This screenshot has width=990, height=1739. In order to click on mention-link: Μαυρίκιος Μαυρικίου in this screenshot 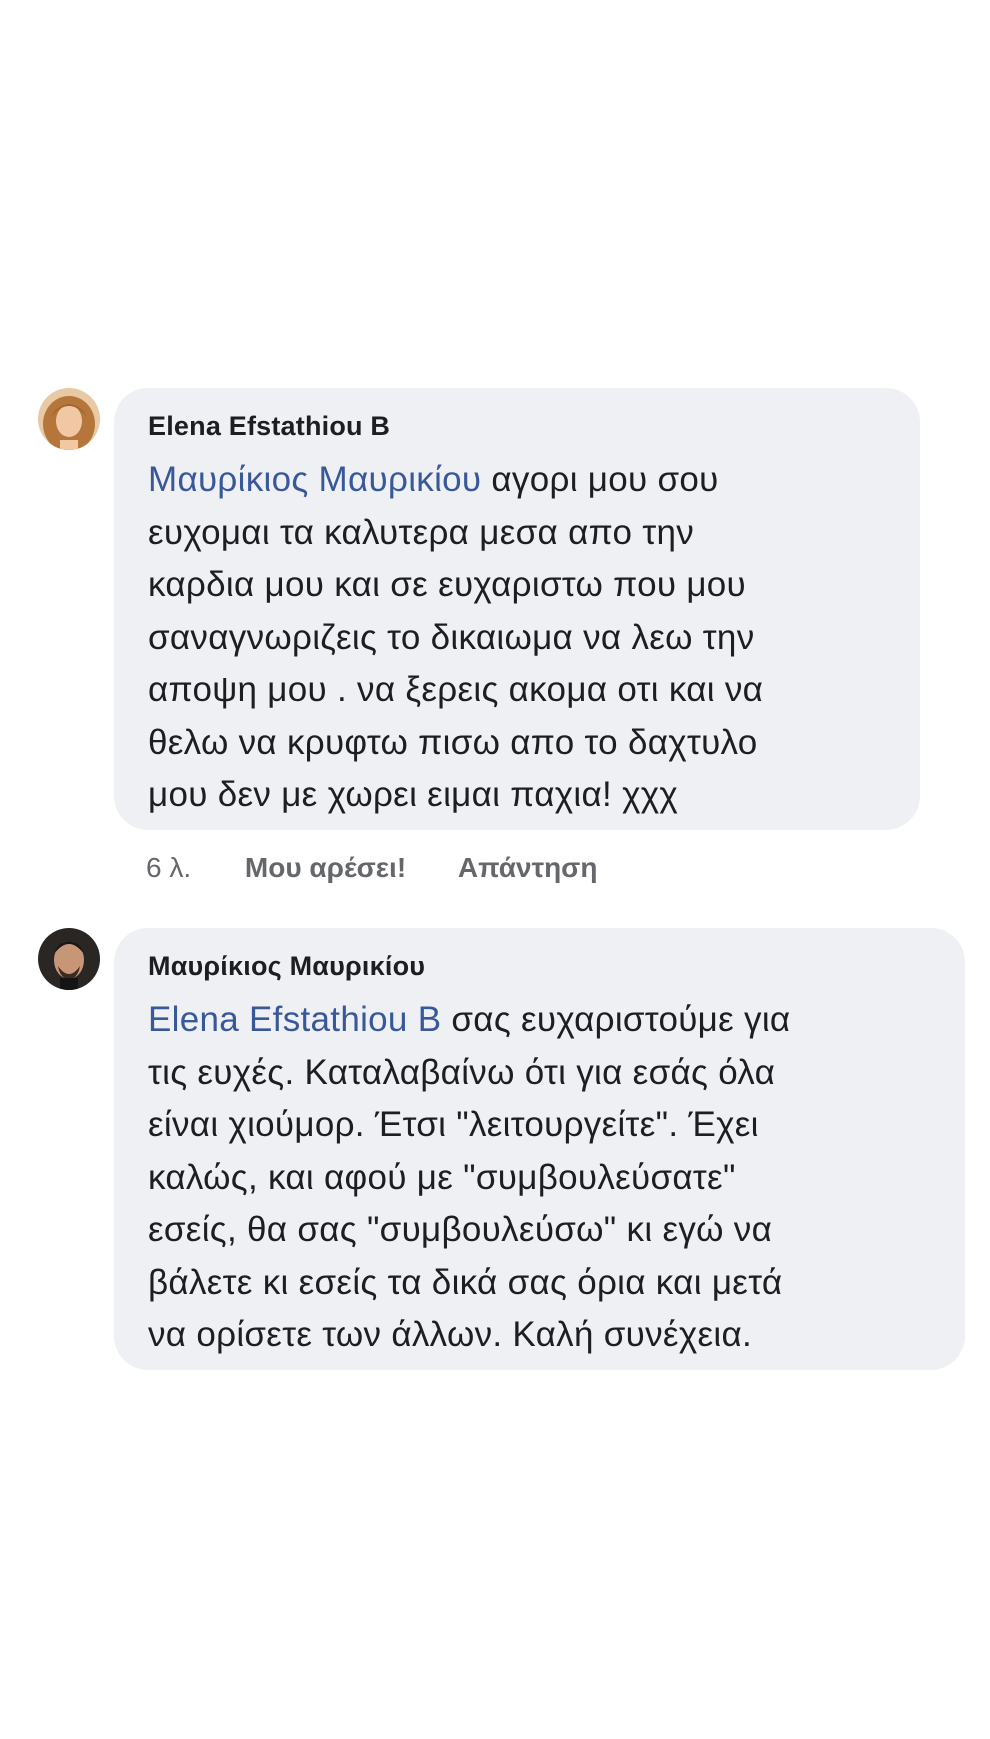, I will do `click(314, 479)`.